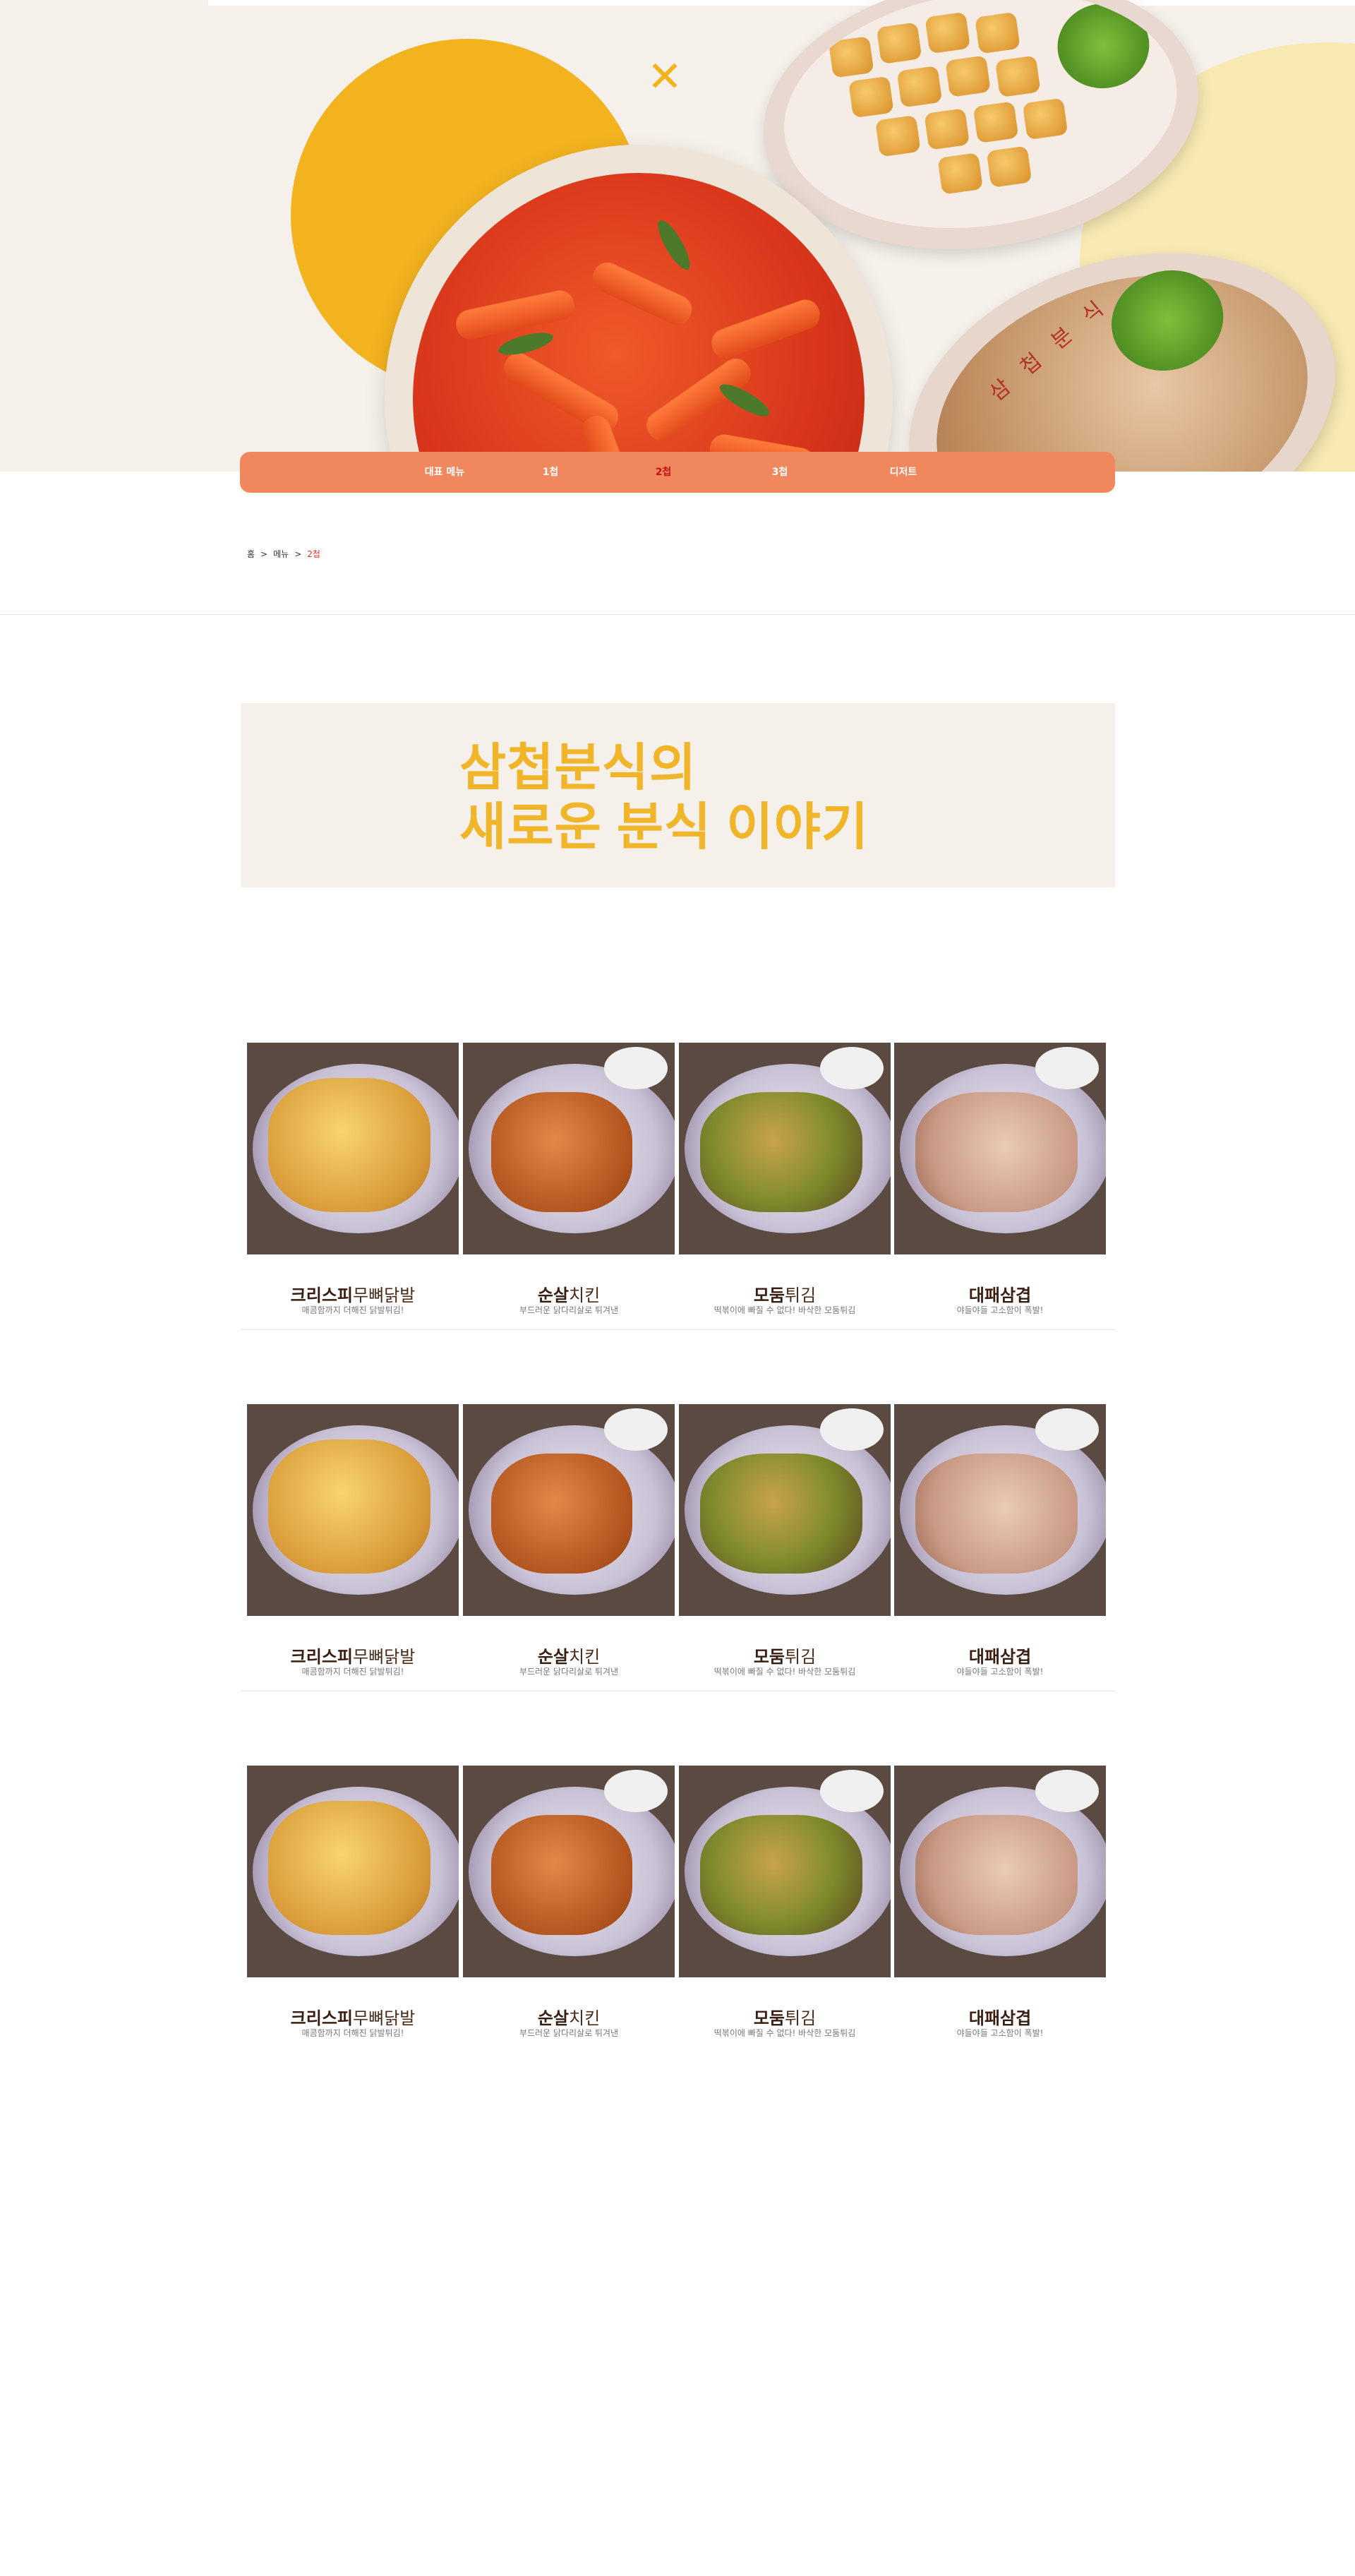  What do you see at coordinates (663, 472) in the screenshot?
I see `nav-item-2chup: 2첩` at bounding box center [663, 472].